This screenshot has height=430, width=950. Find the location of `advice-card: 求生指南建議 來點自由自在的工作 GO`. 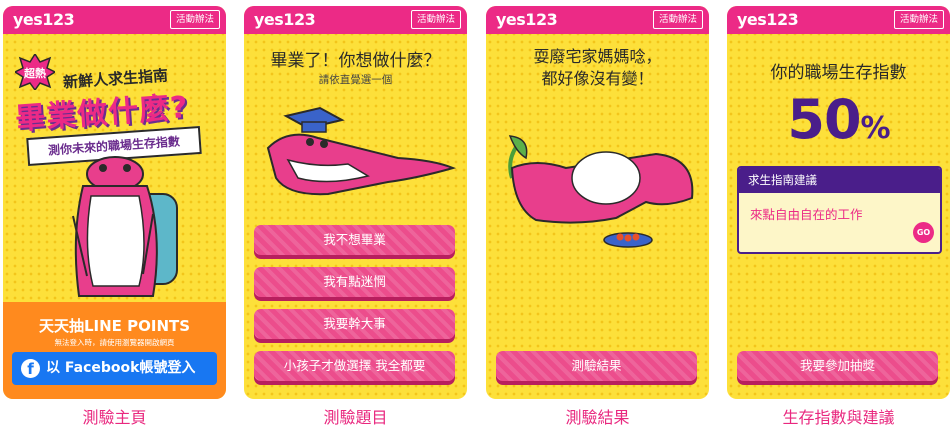

advice-card: 求生指南建議 來點自由自在的工作 GO is located at coordinates (839, 210).